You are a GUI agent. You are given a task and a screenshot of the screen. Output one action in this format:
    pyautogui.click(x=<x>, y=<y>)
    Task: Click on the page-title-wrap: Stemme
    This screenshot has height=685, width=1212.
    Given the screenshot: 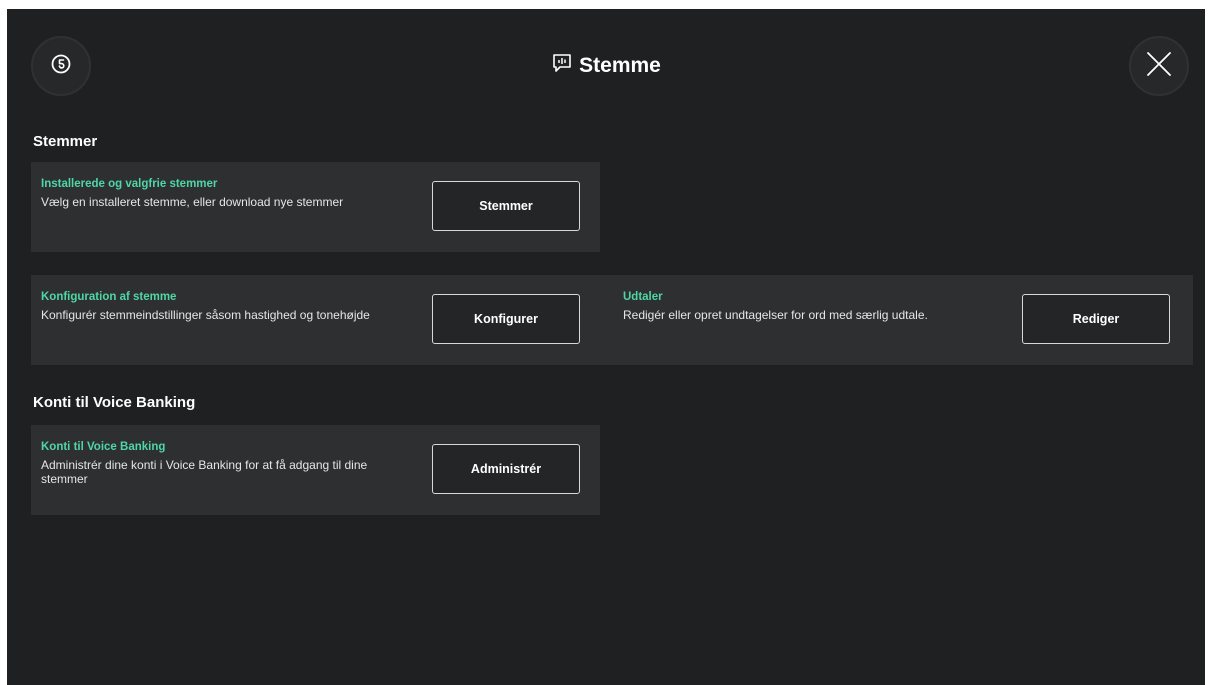 What is the action you would take?
    pyautogui.click(x=606, y=65)
    